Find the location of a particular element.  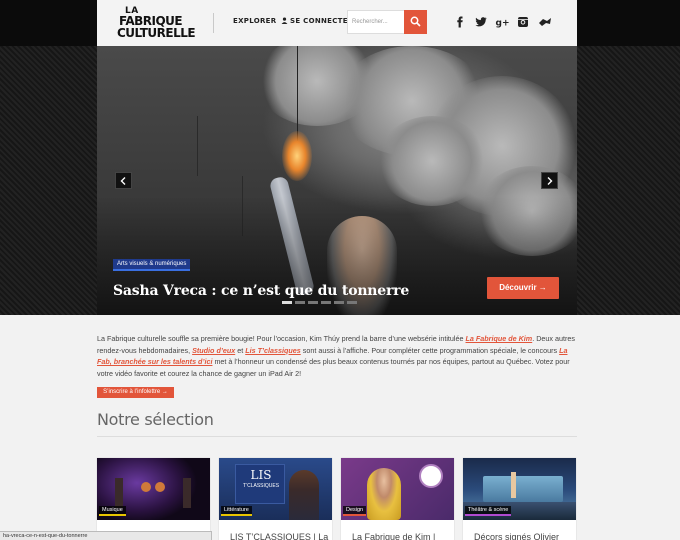

show-badge is located at coordinates (431, 476).